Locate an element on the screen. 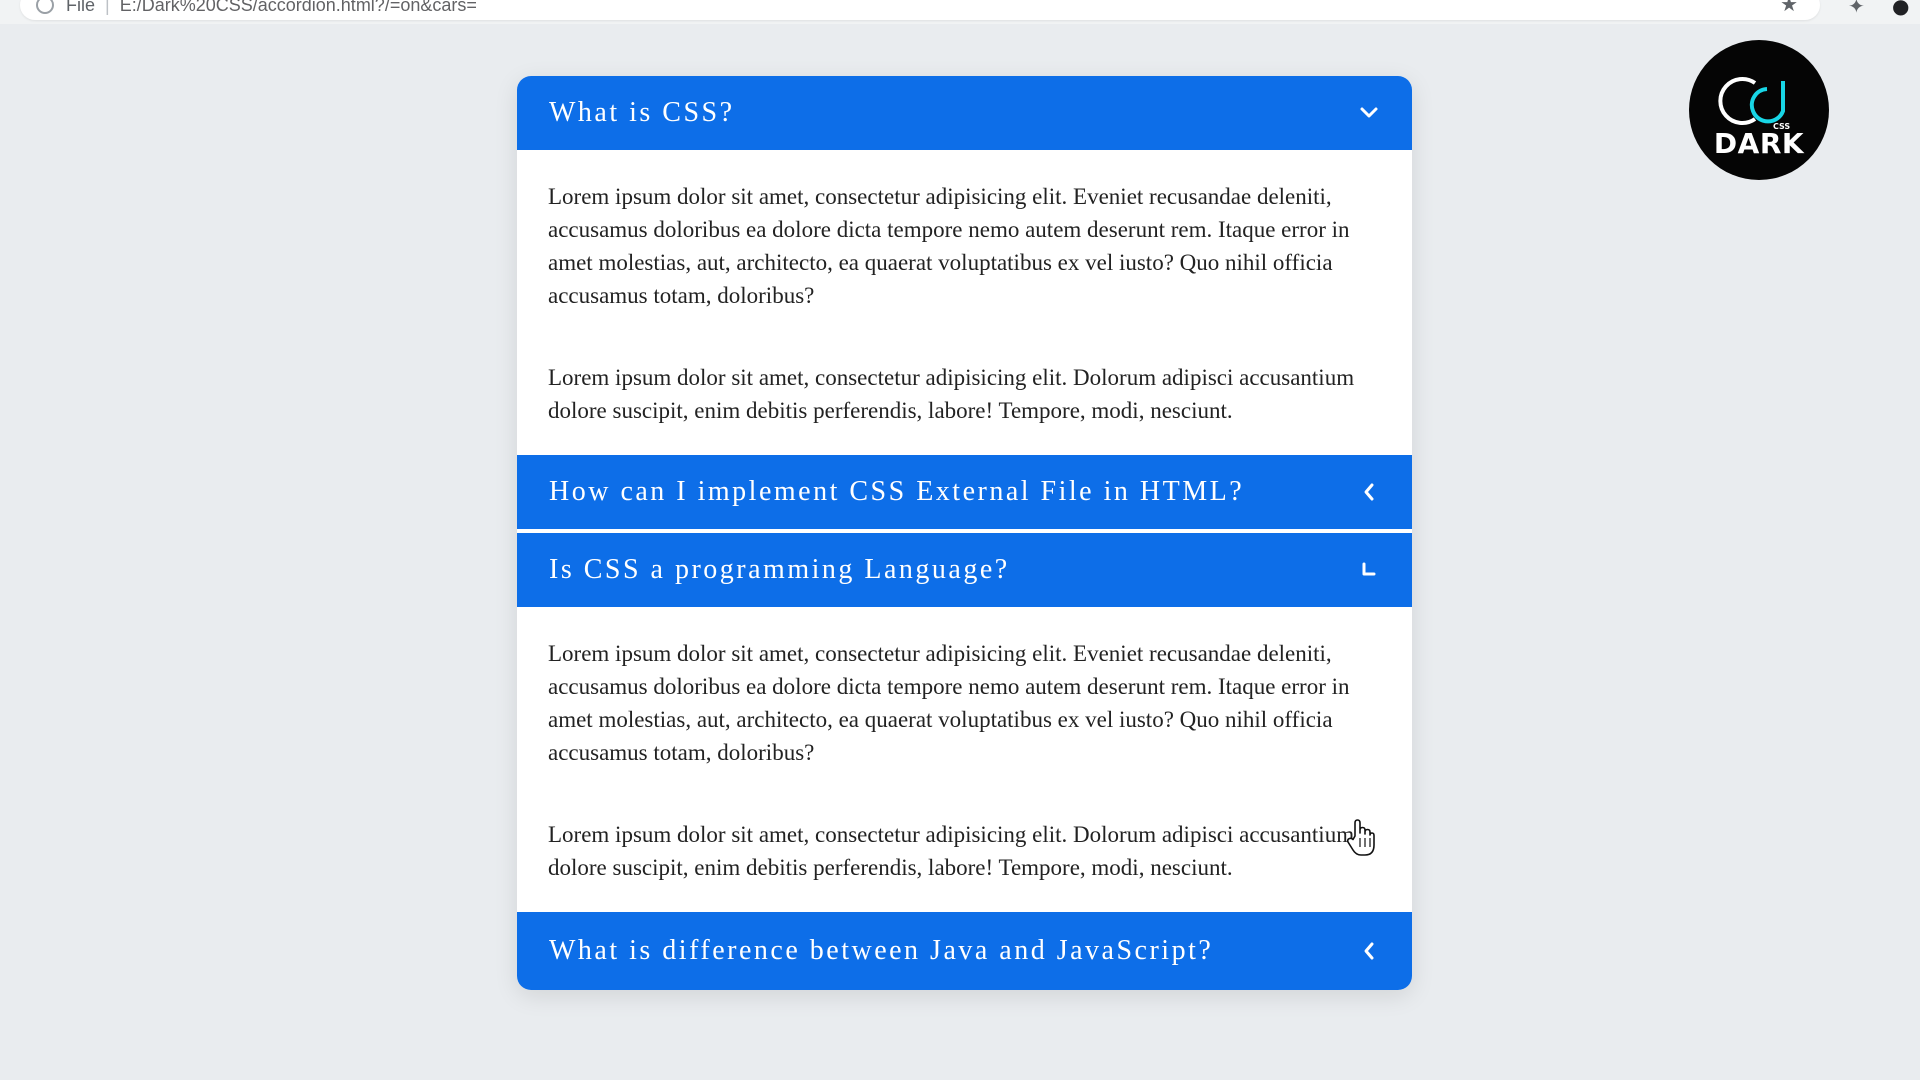  file-label: File is located at coordinates (81, 7).